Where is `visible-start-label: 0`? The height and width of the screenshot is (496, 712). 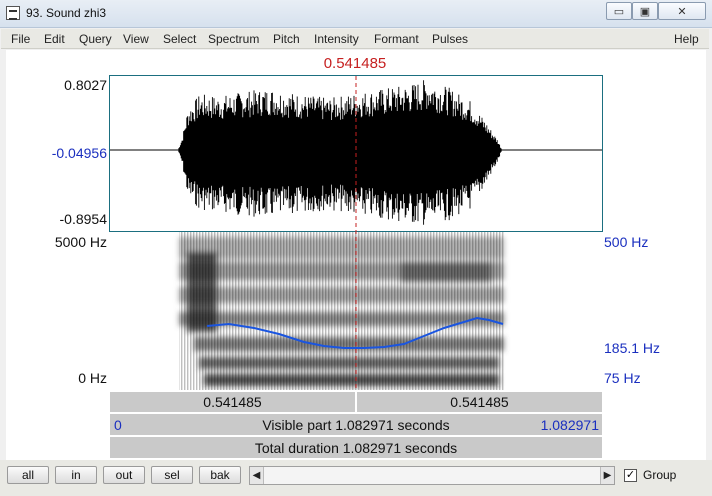
visible-start-label: 0 is located at coordinates (118, 424).